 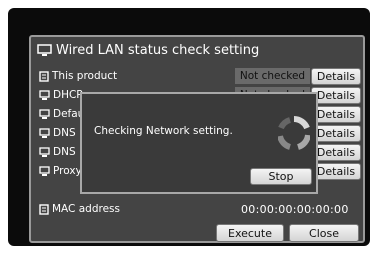 I want to click on status-badge: Not checked, so click(x=272, y=76).